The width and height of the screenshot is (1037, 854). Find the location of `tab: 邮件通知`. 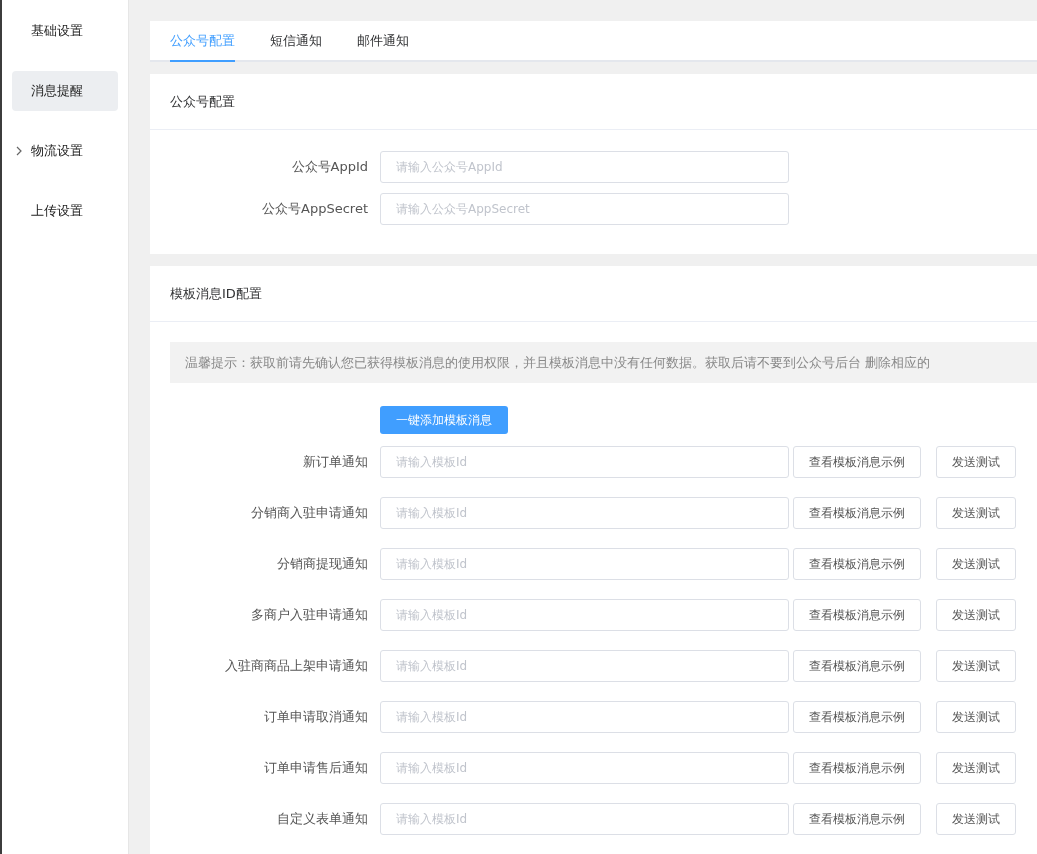

tab: 邮件通知 is located at coordinates (400, 41).